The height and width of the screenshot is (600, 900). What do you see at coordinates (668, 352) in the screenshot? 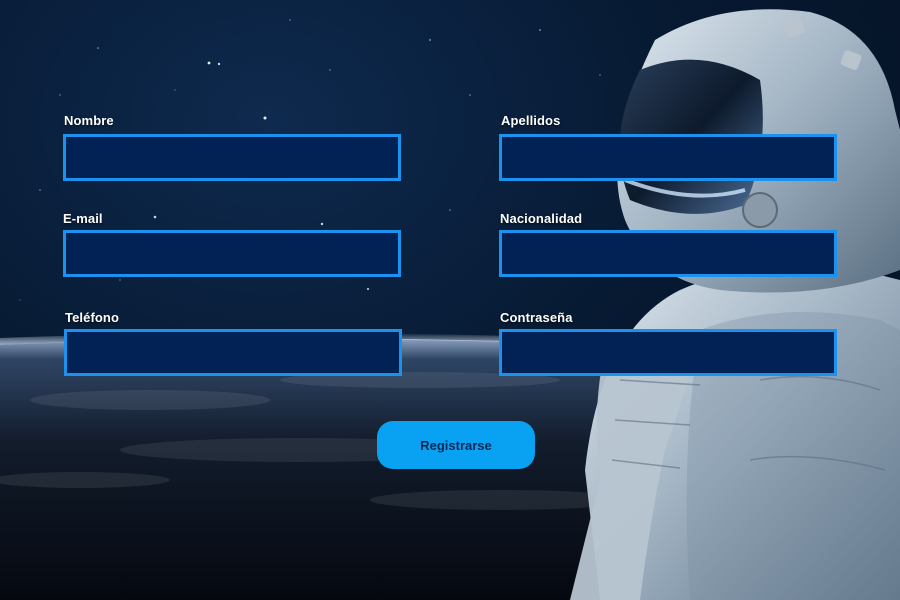
I see `contrasena-input` at bounding box center [668, 352].